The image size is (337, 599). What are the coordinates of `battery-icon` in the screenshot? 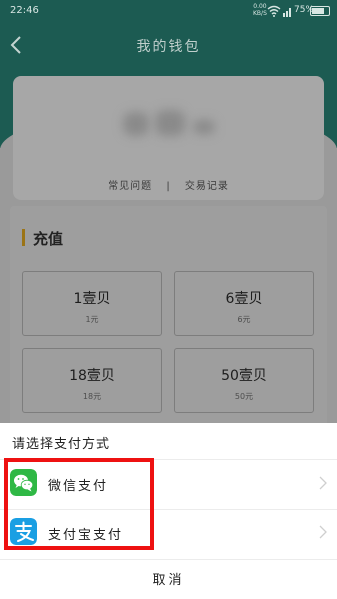 It's located at (320, 11).